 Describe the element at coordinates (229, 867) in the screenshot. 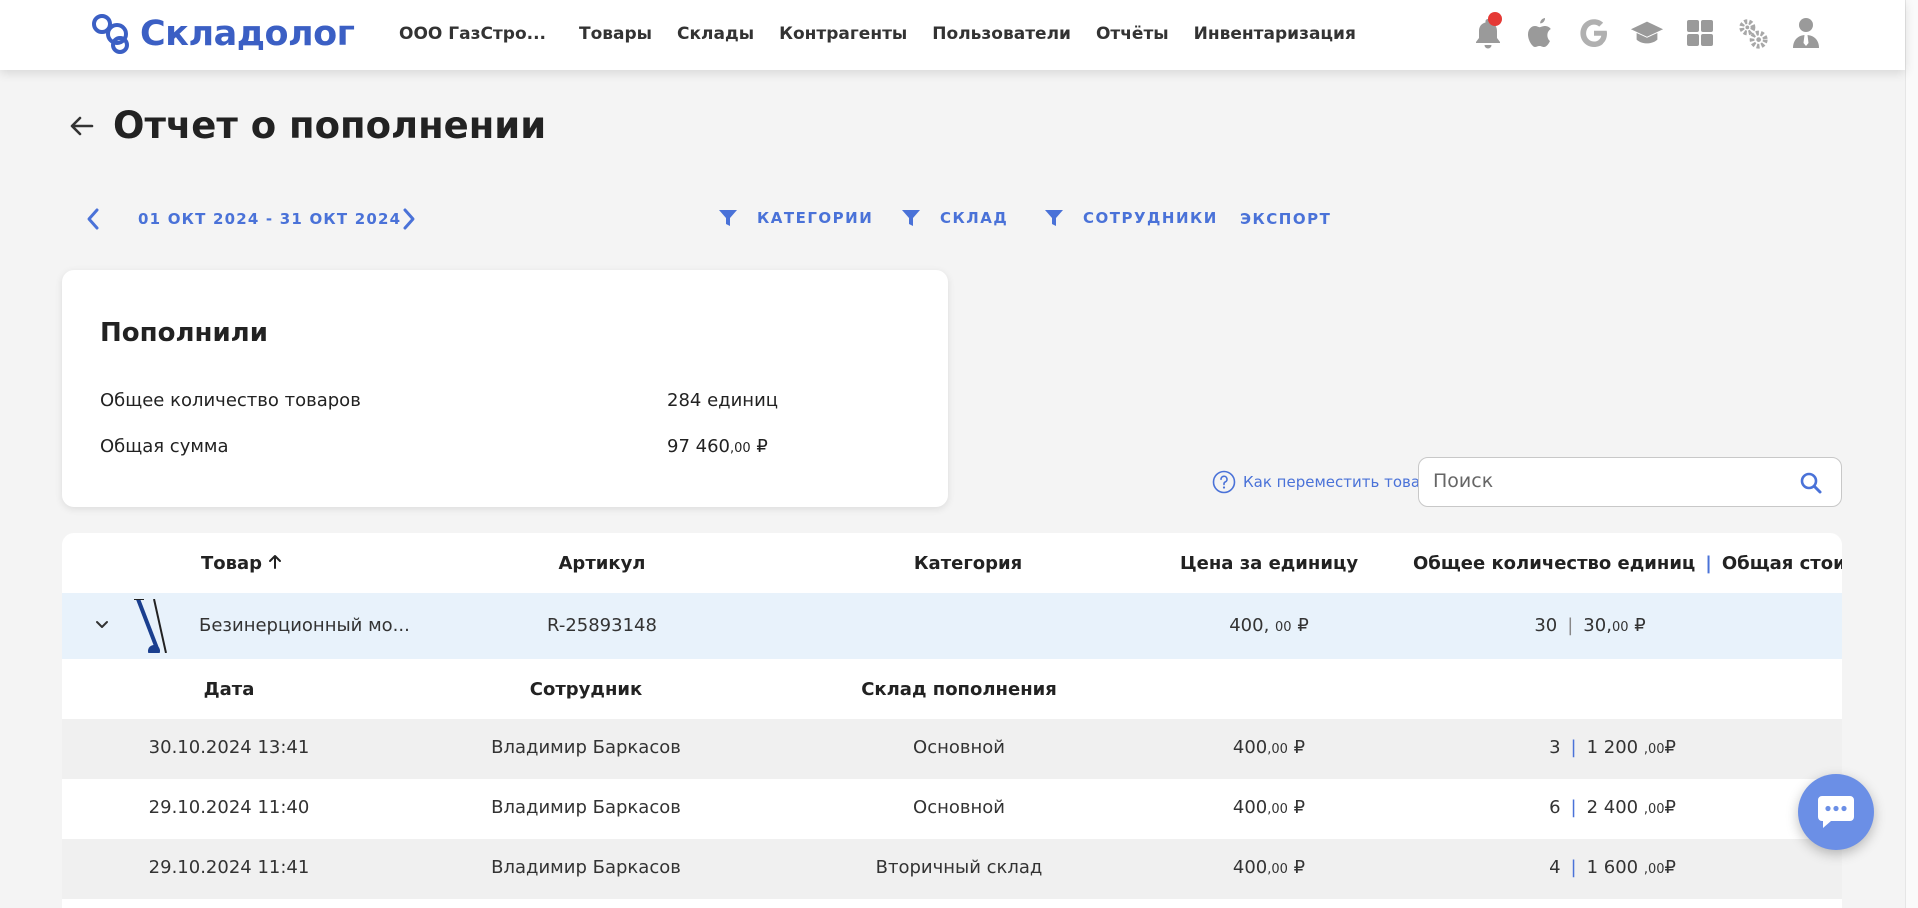

I see `detail-date: 29.10.2024 11:41` at that location.